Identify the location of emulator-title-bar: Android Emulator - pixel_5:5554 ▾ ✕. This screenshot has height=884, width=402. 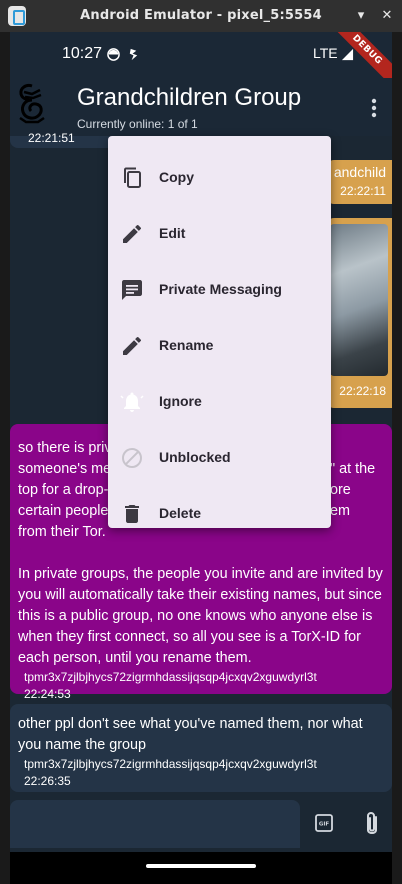
(201, 16).